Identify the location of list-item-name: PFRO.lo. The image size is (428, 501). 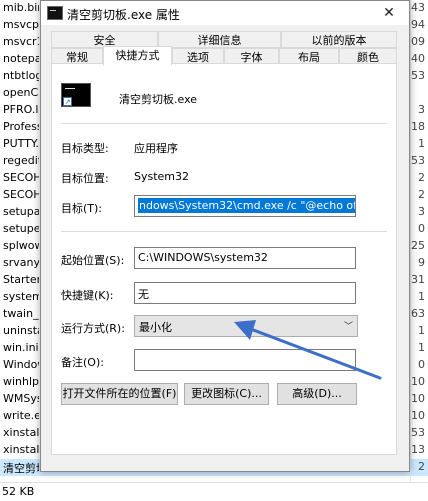
(21, 109).